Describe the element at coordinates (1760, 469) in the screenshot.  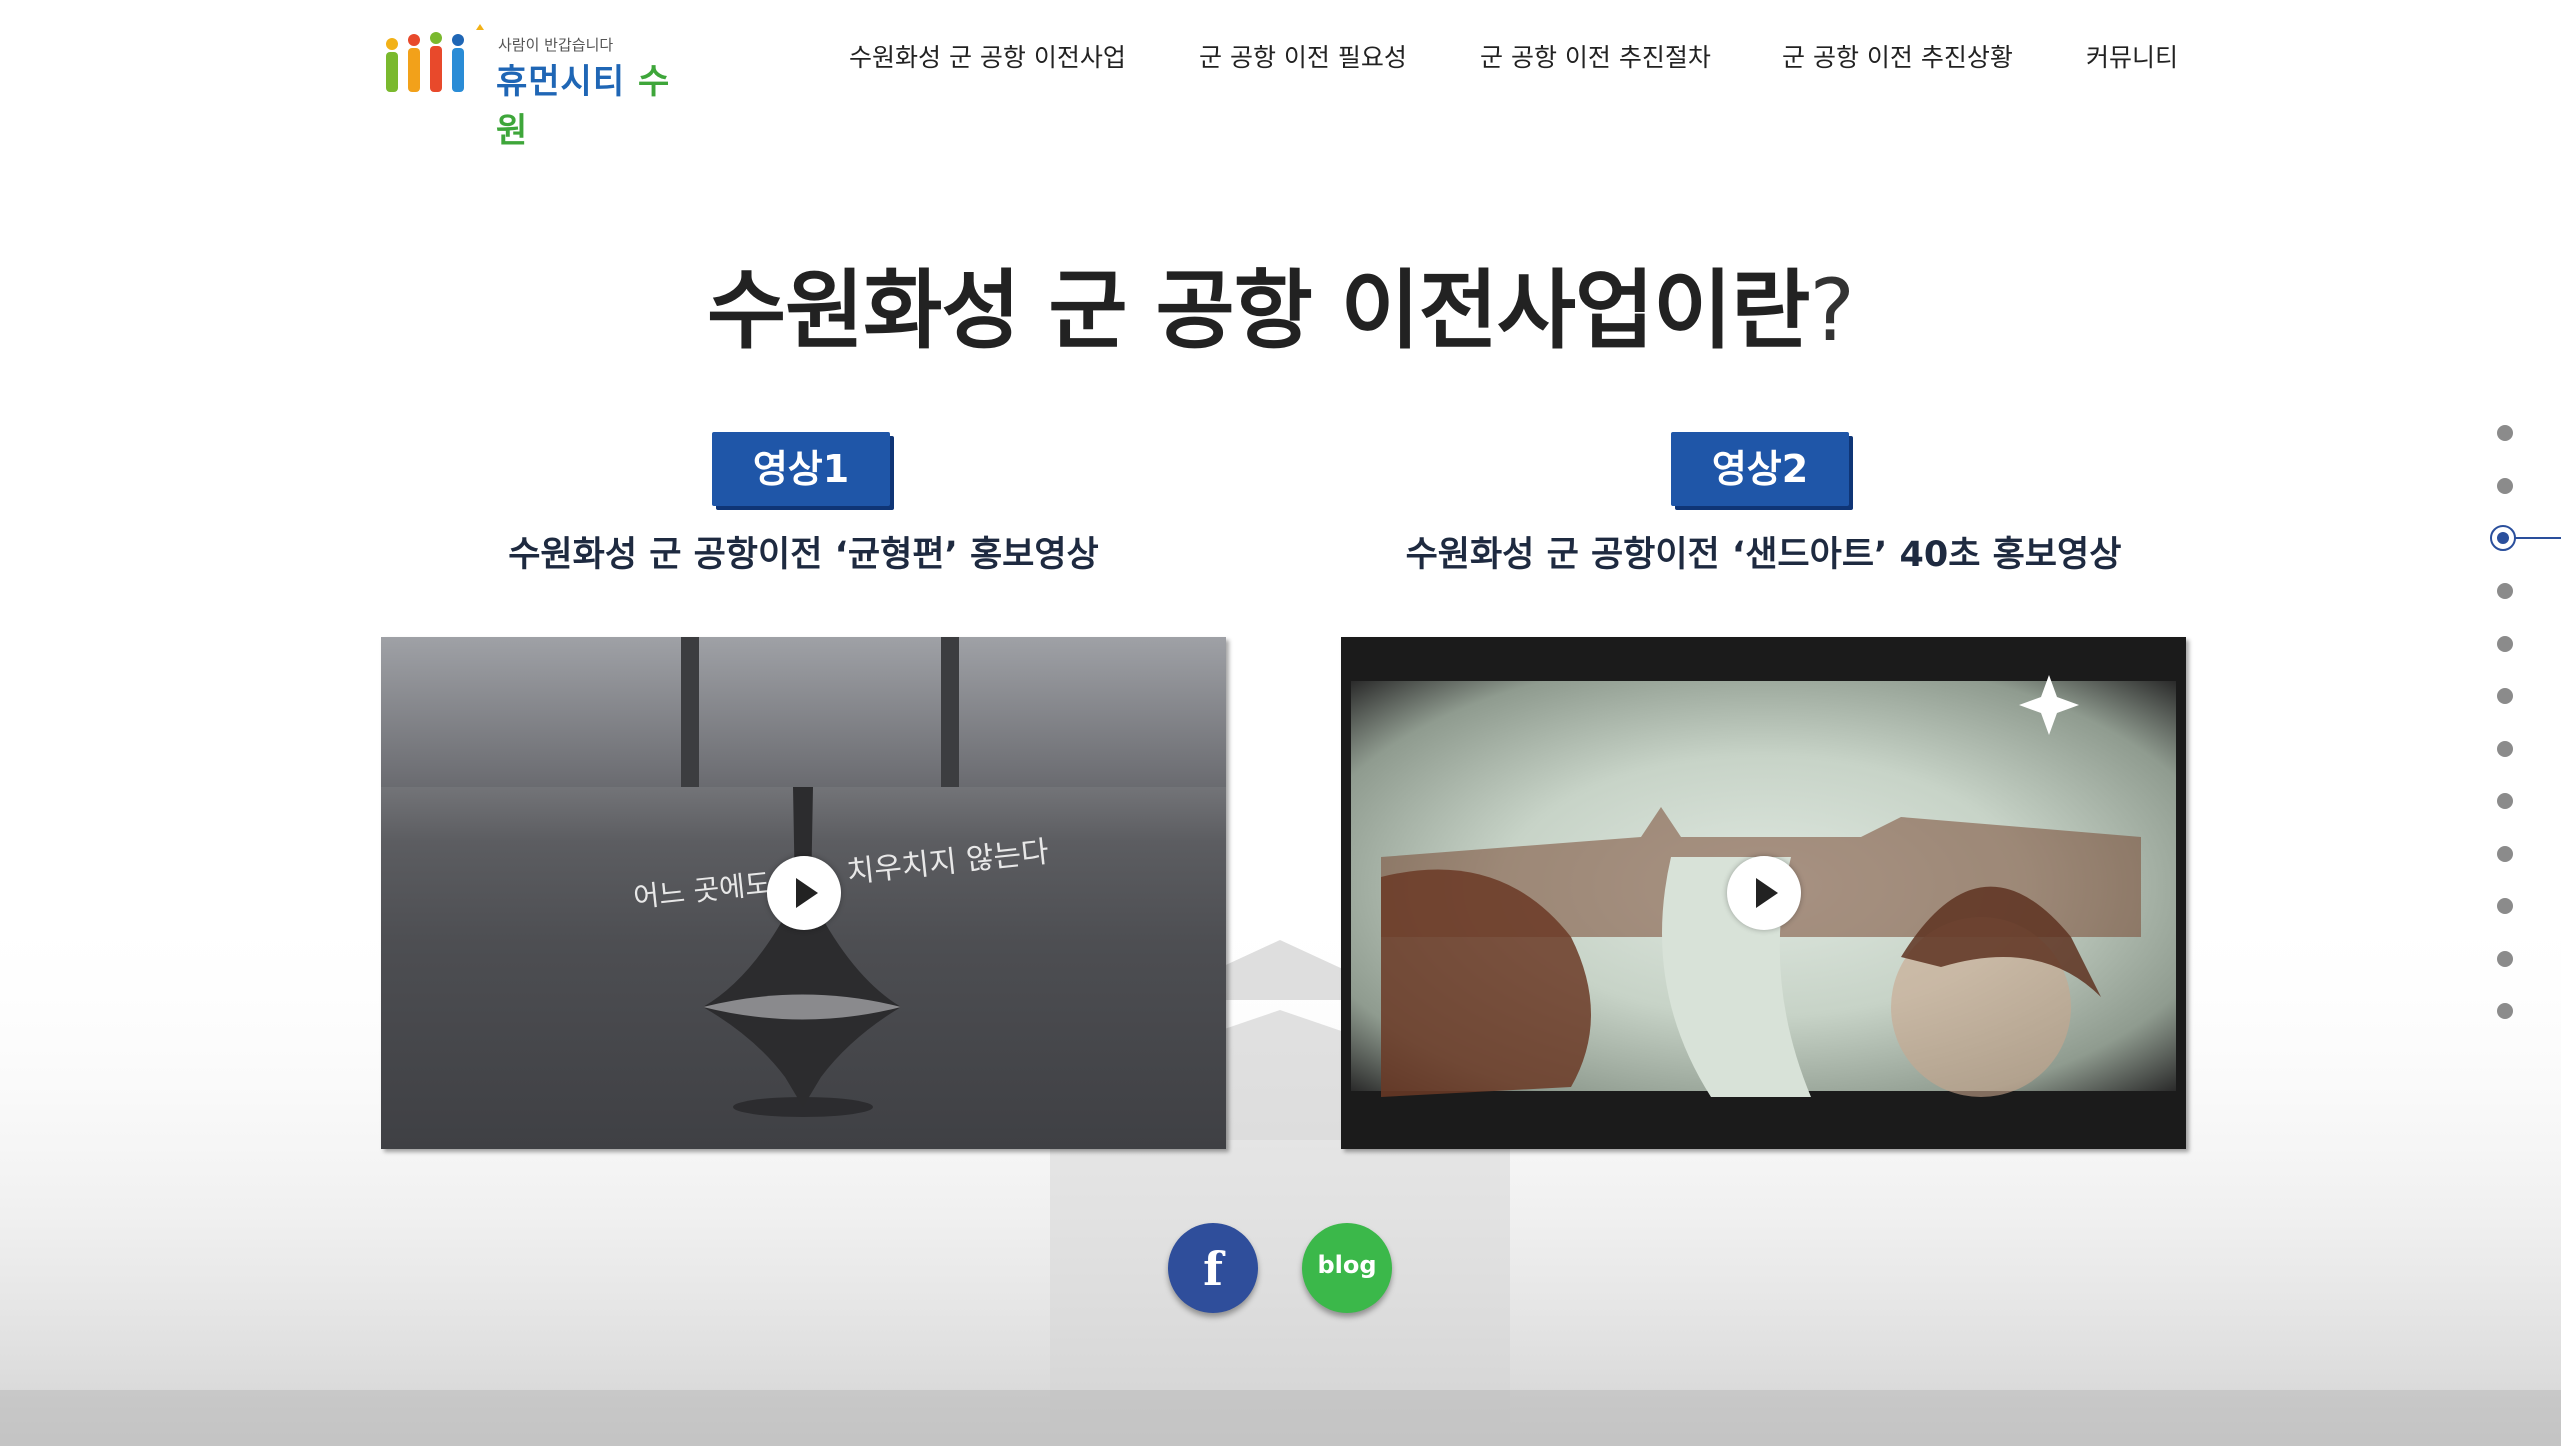
I see `video-badge-2: 영상2` at that location.